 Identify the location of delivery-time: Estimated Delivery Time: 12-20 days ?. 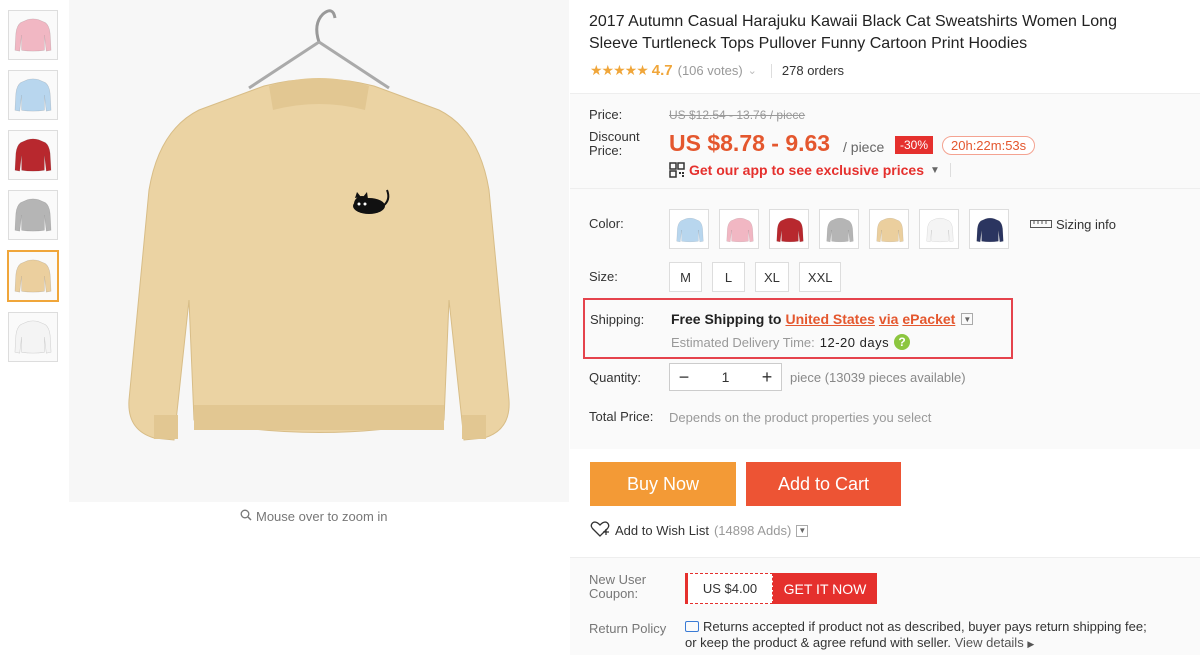
(791, 342).